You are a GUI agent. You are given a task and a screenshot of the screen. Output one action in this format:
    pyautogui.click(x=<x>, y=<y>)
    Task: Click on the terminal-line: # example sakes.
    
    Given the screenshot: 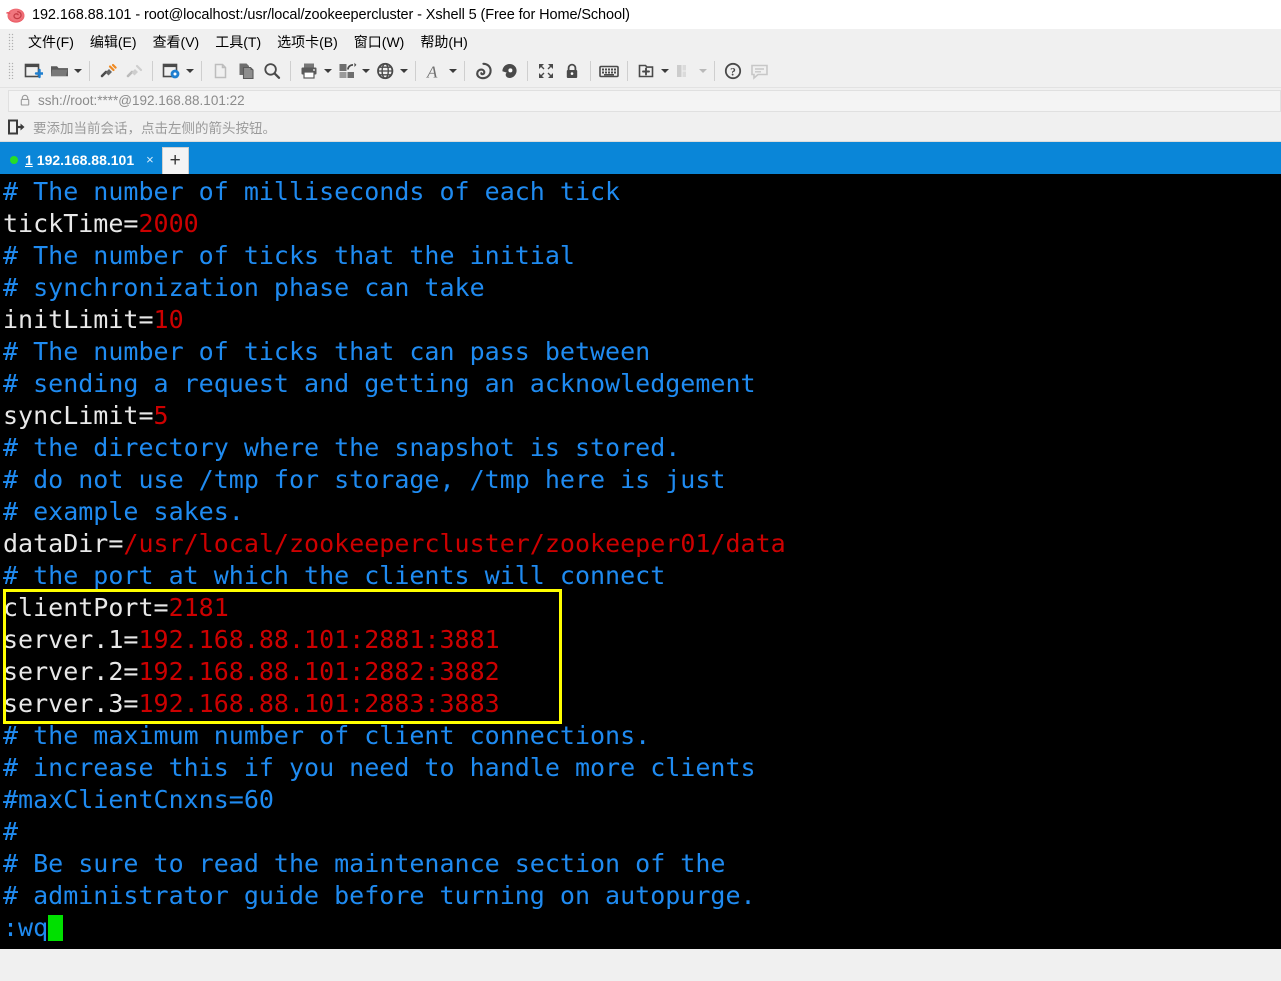 What is the action you would take?
    pyautogui.click(x=642, y=512)
    